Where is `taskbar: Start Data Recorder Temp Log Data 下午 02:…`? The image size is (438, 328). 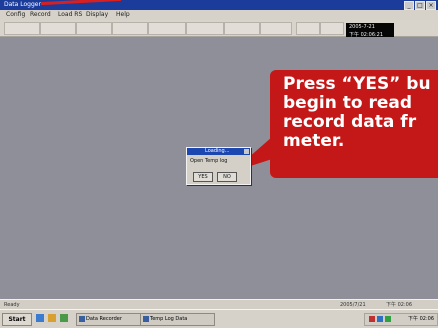 taskbar: Start Data Recorder Temp Log Data 下午 02:… is located at coordinates (219, 318).